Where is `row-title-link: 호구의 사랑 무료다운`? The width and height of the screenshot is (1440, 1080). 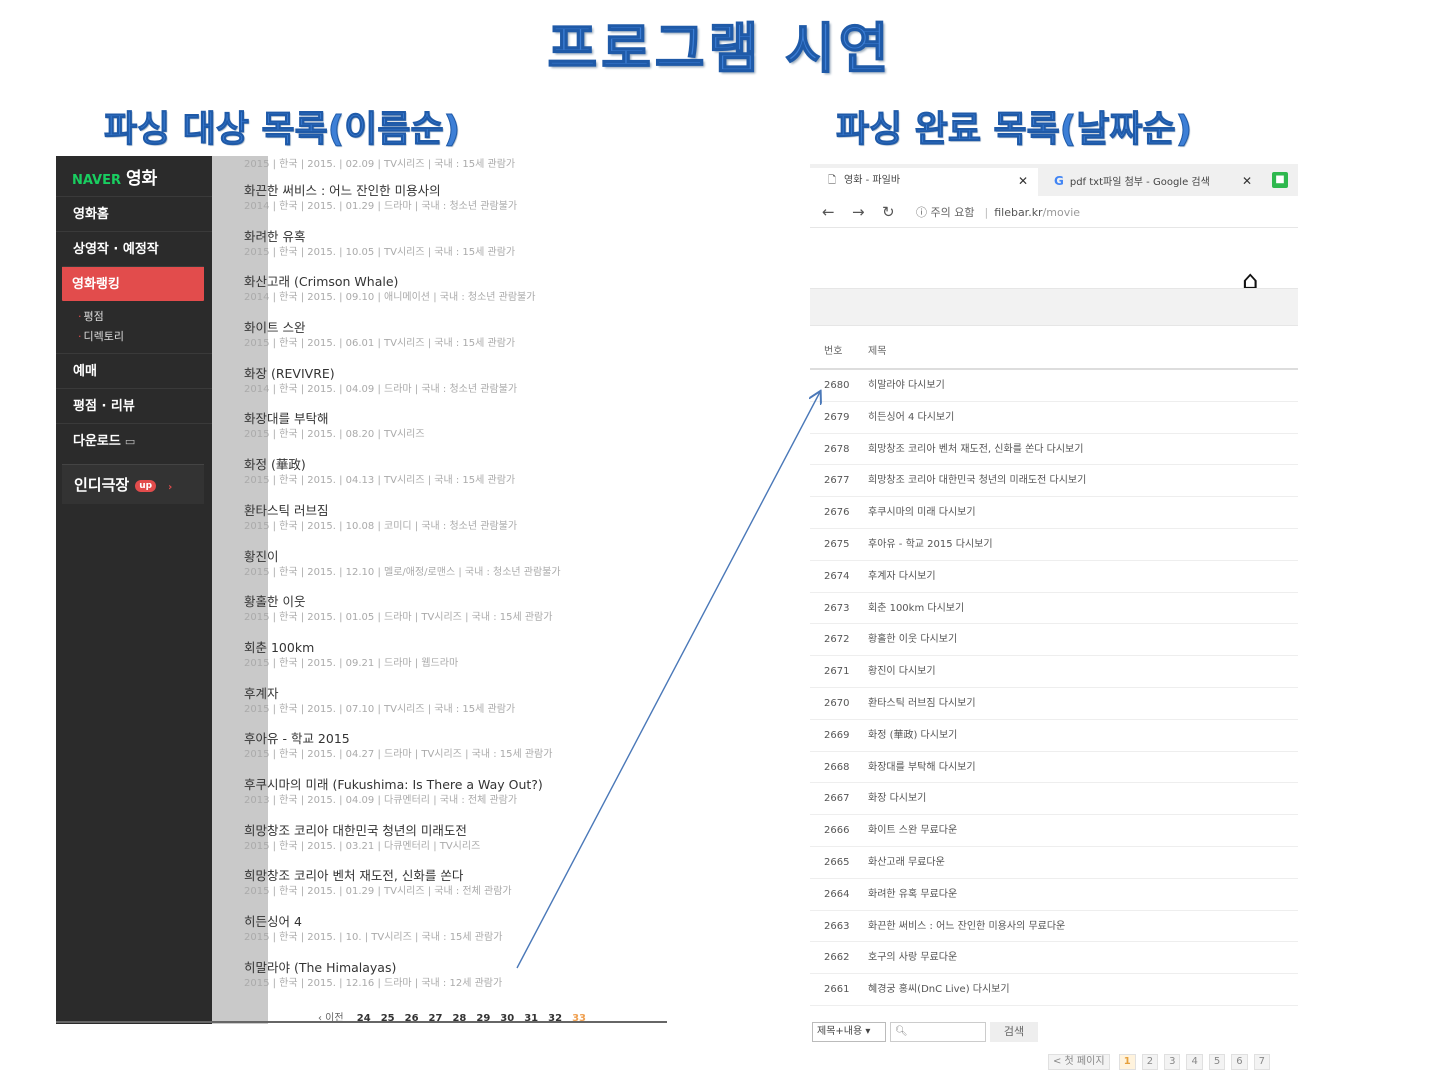 row-title-link: 호구의 사랑 무료다운 is located at coordinates (912, 958).